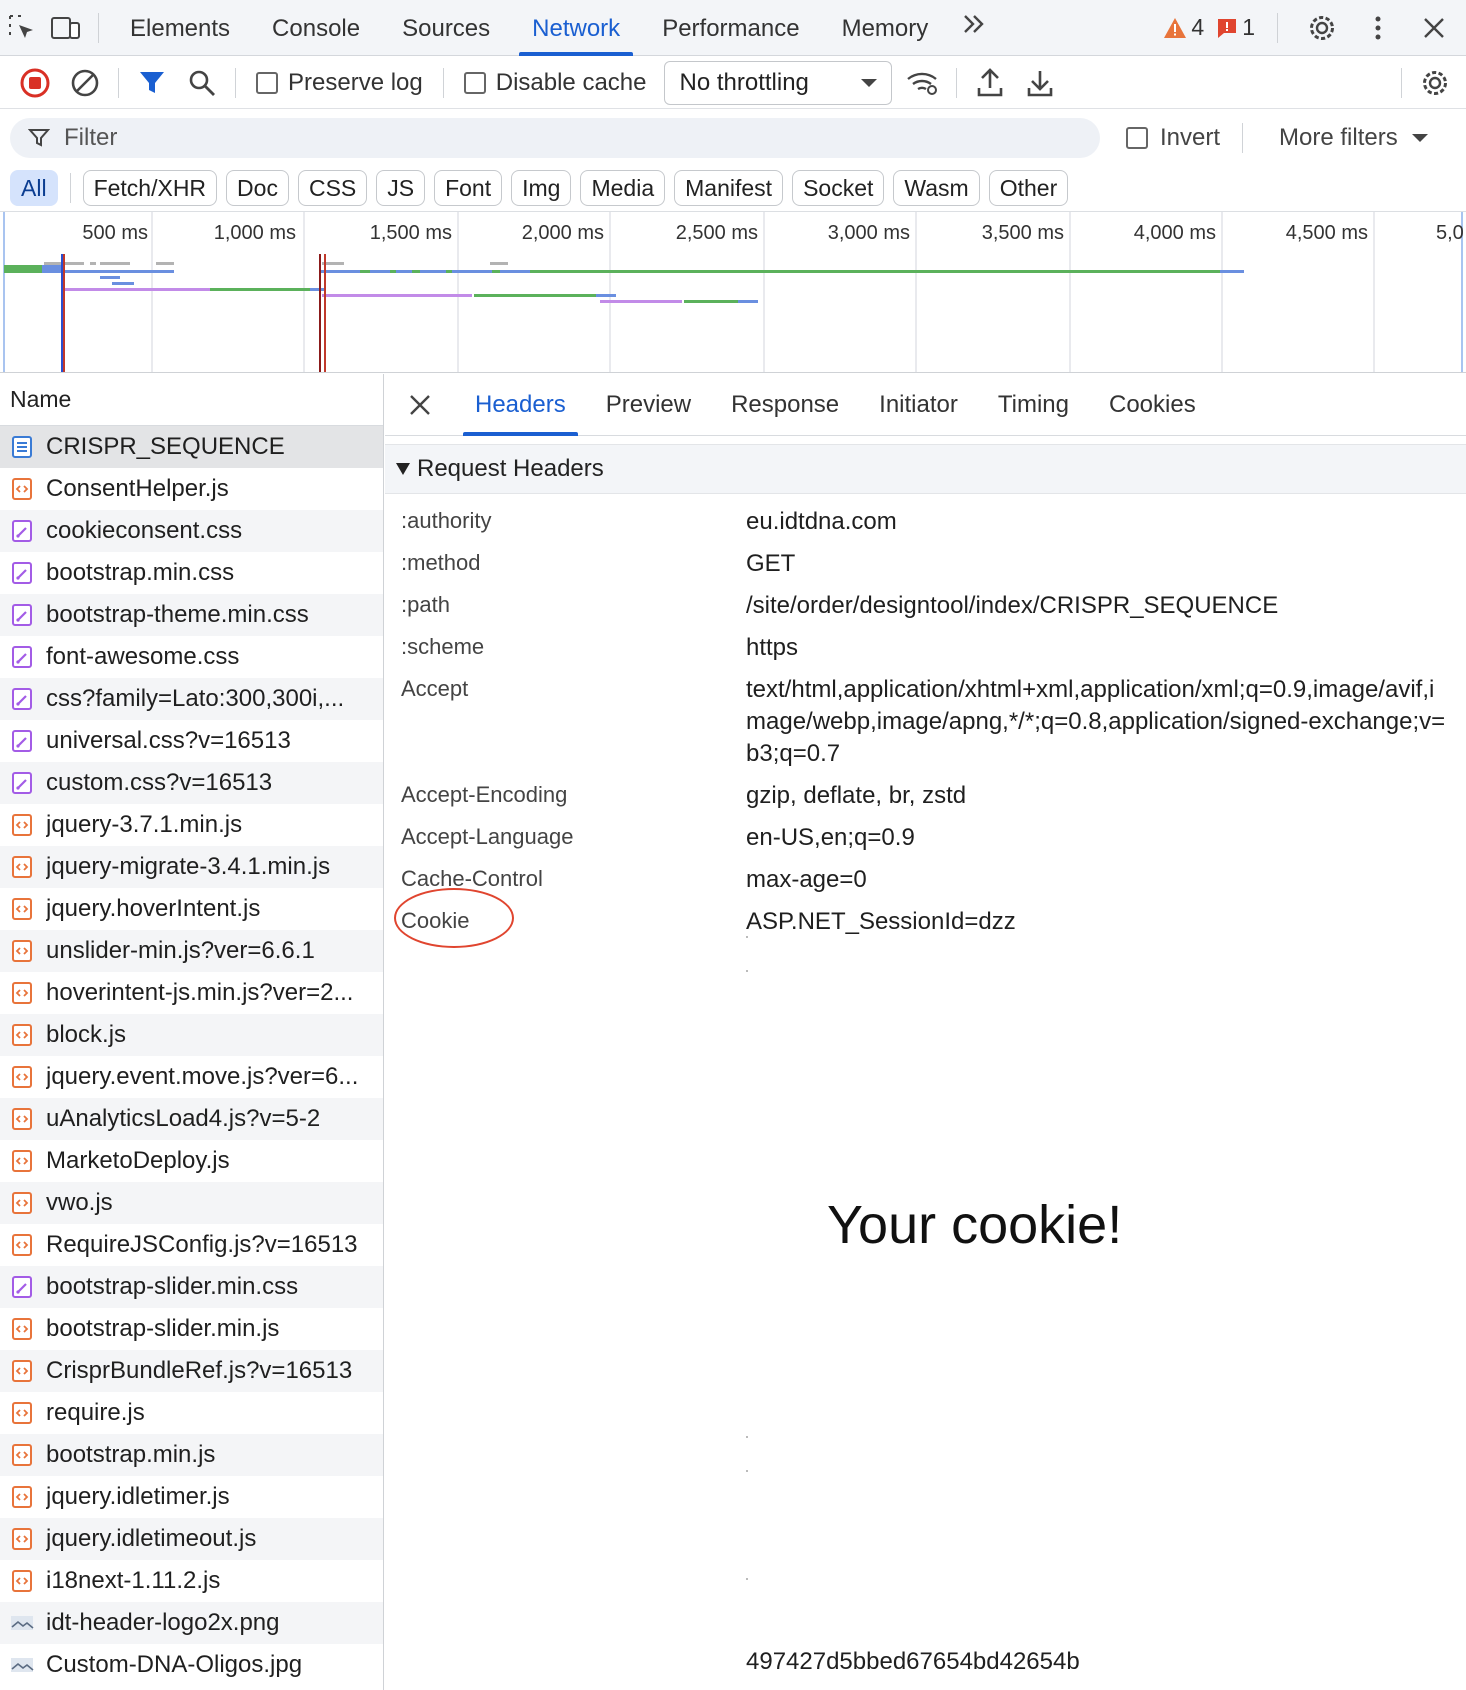 The image size is (1466, 1690). I want to click on tab-memory: Memory, so click(885, 28).